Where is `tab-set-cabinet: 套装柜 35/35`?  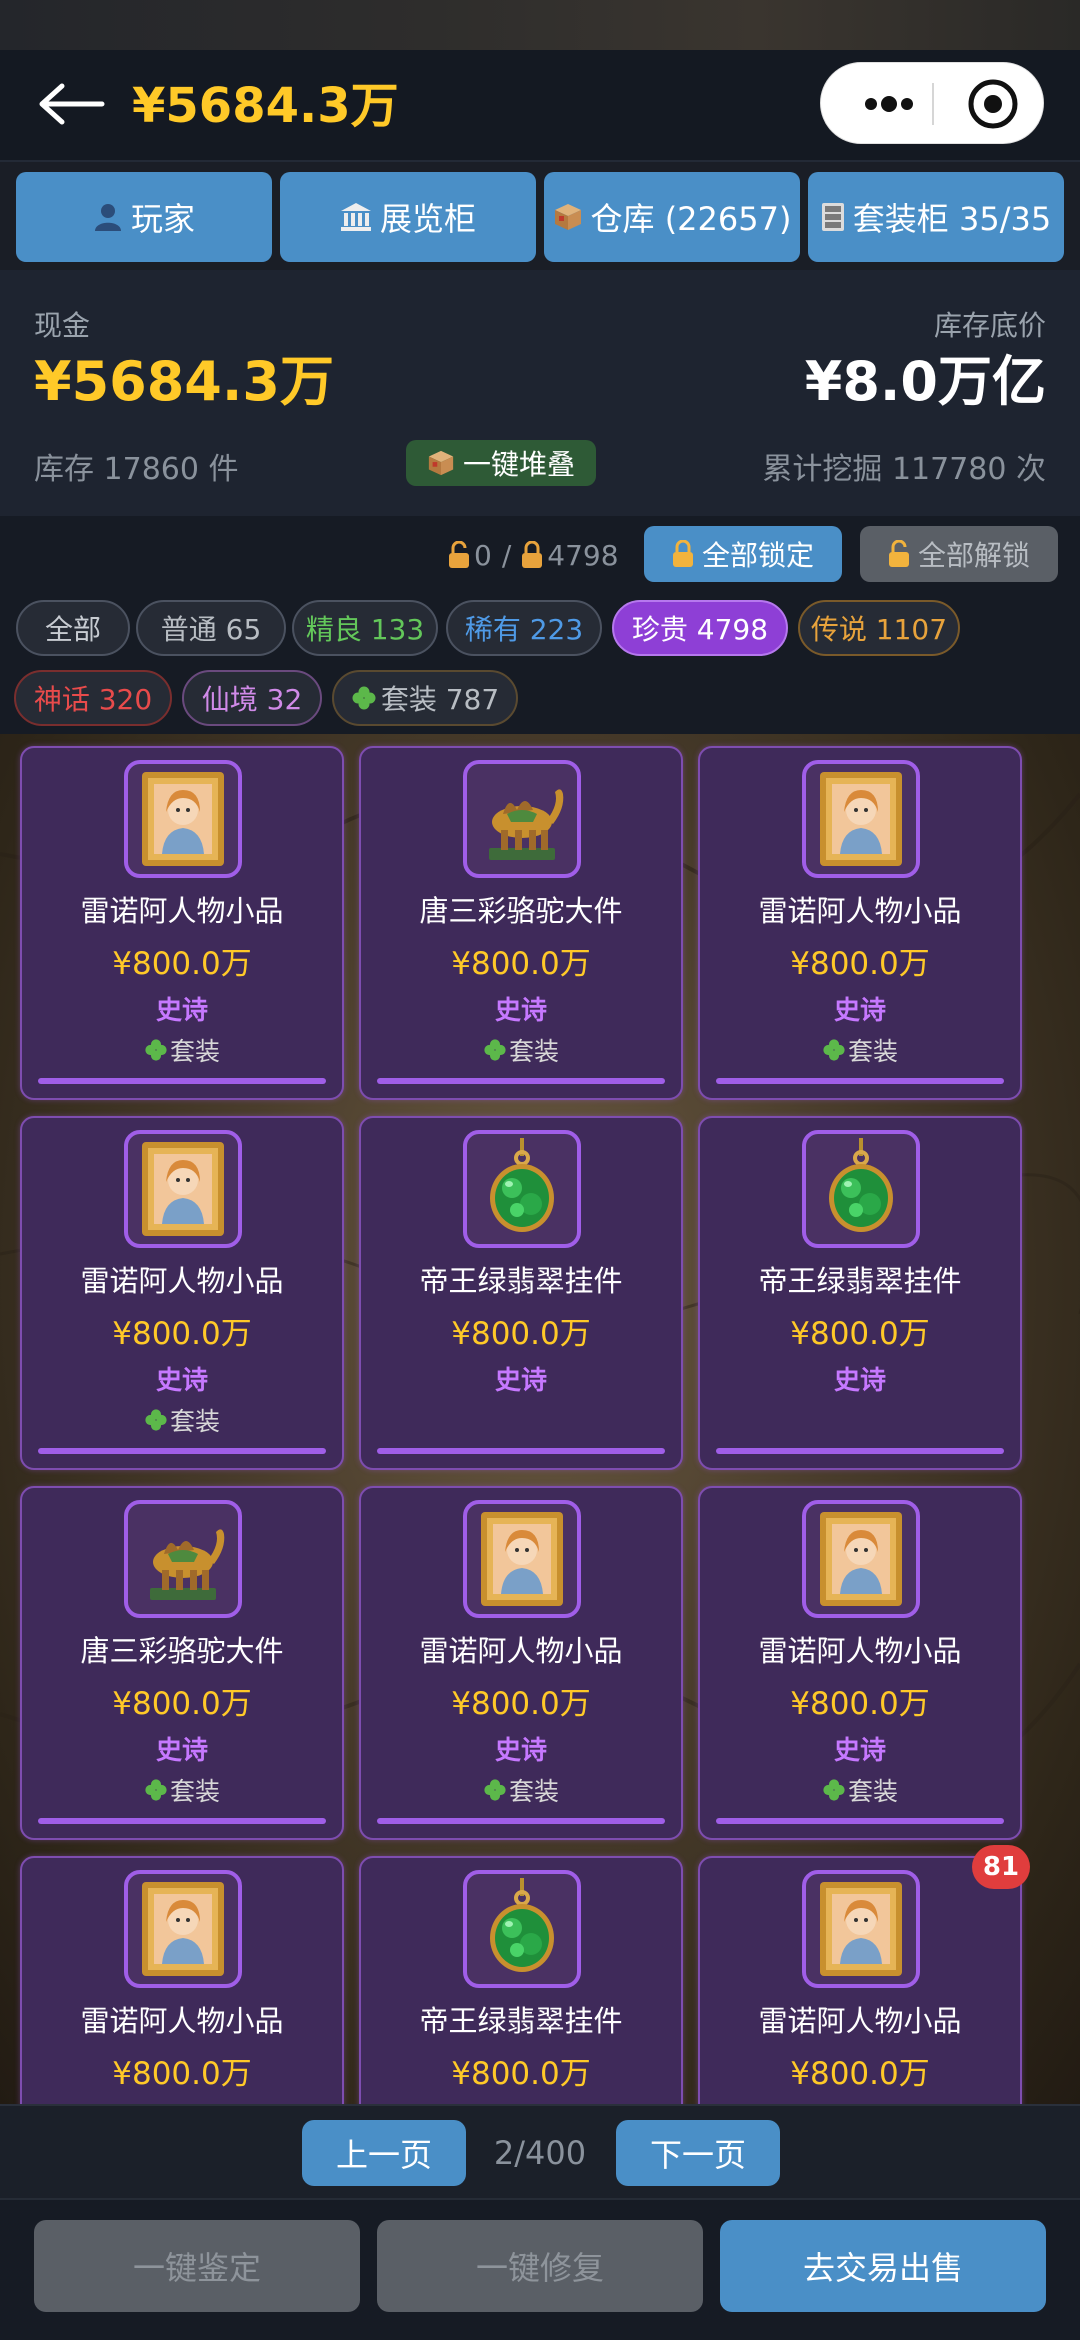 tab-set-cabinet: 套装柜 35/35 is located at coordinates (936, 217).